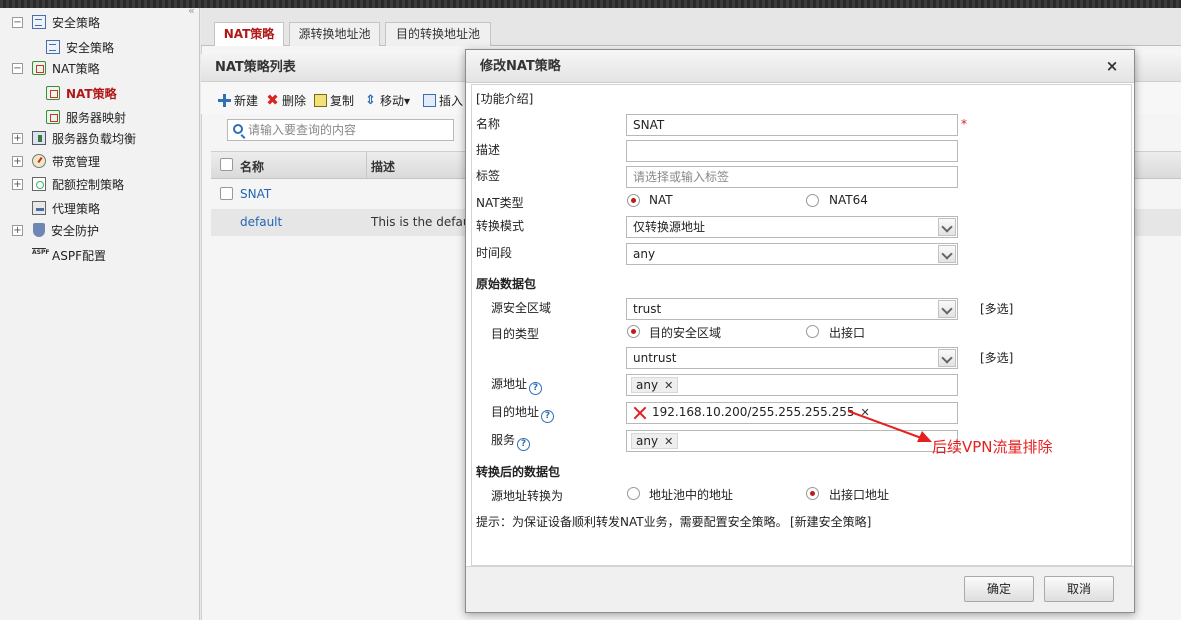  Describe the element at coordinates (39, 184) in the screenshot. I see `quota-icon` at that location.